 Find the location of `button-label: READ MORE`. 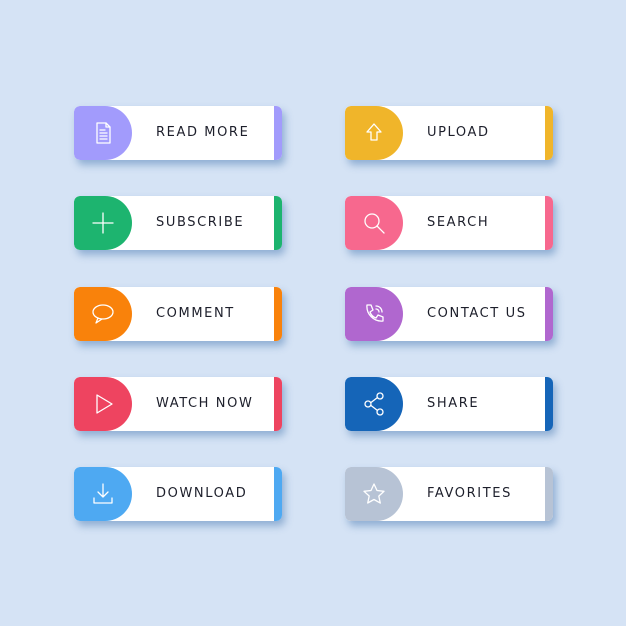

button-label: READ MORE is located at coordinates (203, 132).